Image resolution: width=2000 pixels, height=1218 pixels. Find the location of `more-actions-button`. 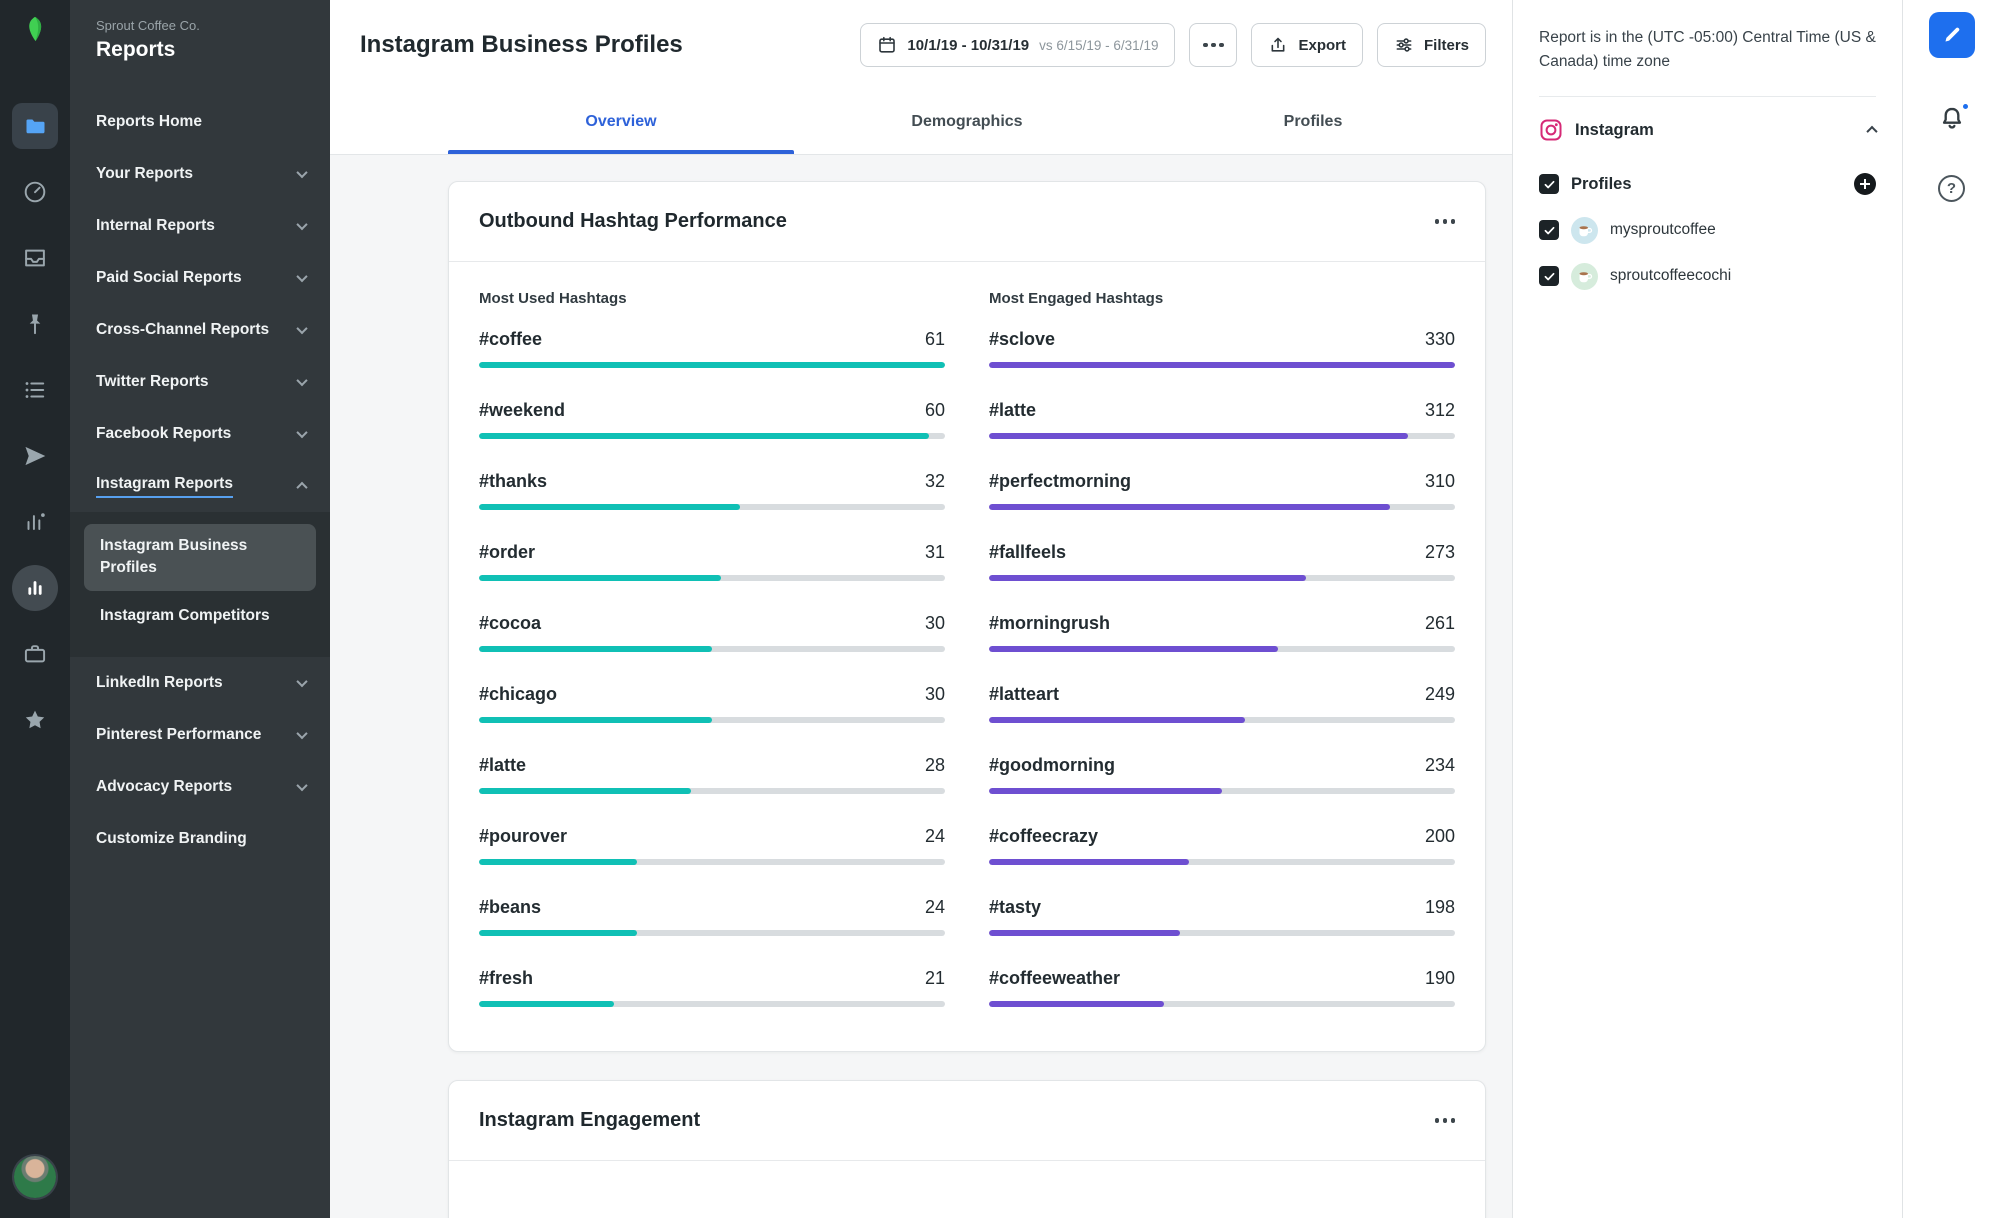

more-actions-button is located at coordinates (1213, 45).